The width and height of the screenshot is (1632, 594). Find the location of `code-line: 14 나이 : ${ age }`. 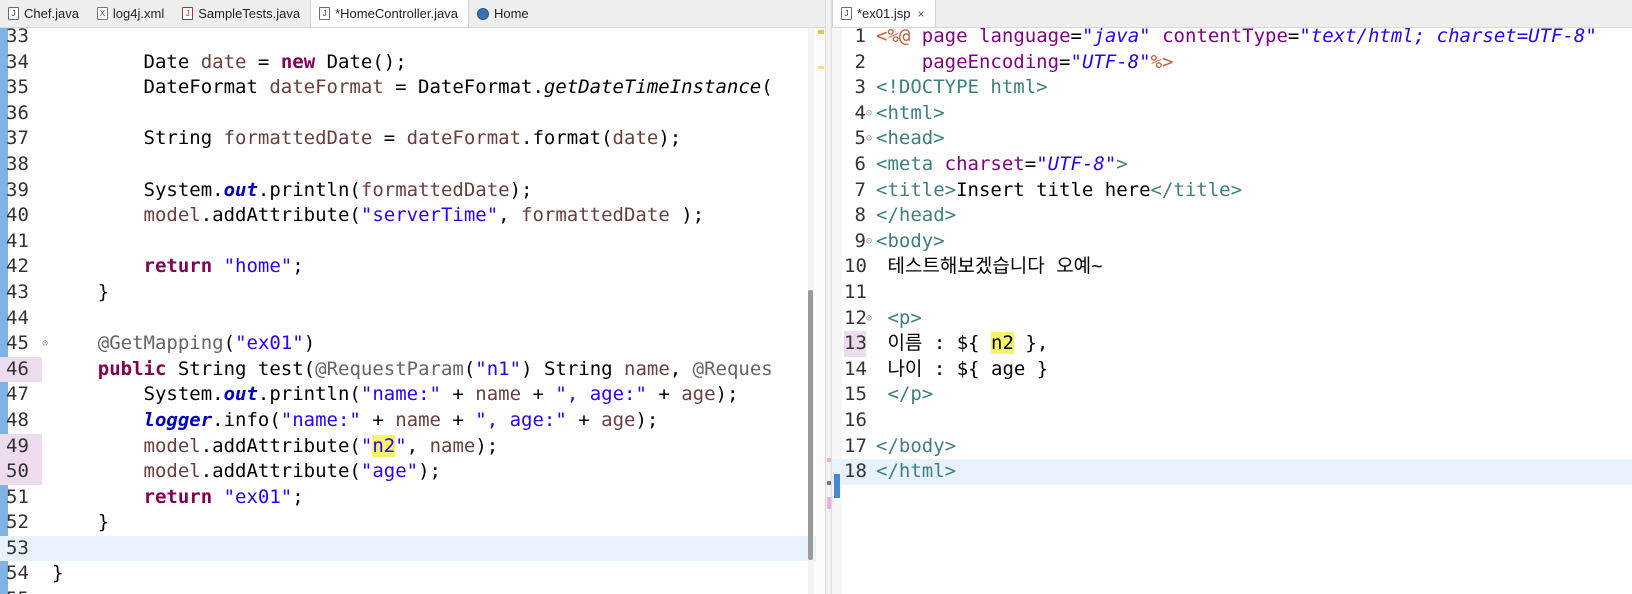

code-line: 14 나이 : ${ age } is located at coordinates (1232, 370).